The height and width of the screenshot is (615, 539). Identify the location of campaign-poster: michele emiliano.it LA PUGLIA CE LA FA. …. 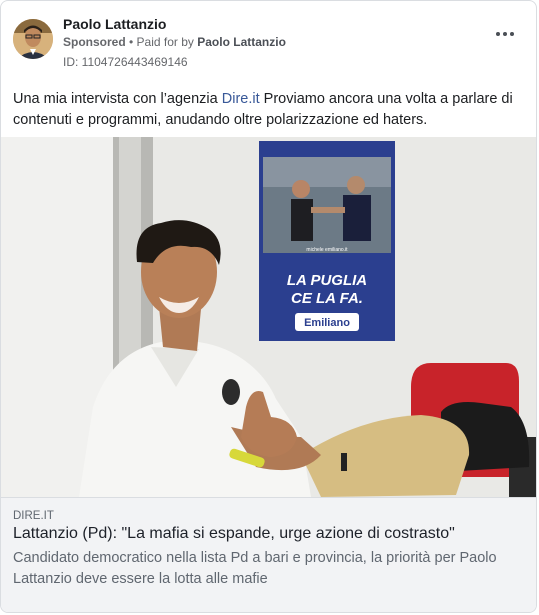
(327, 241).